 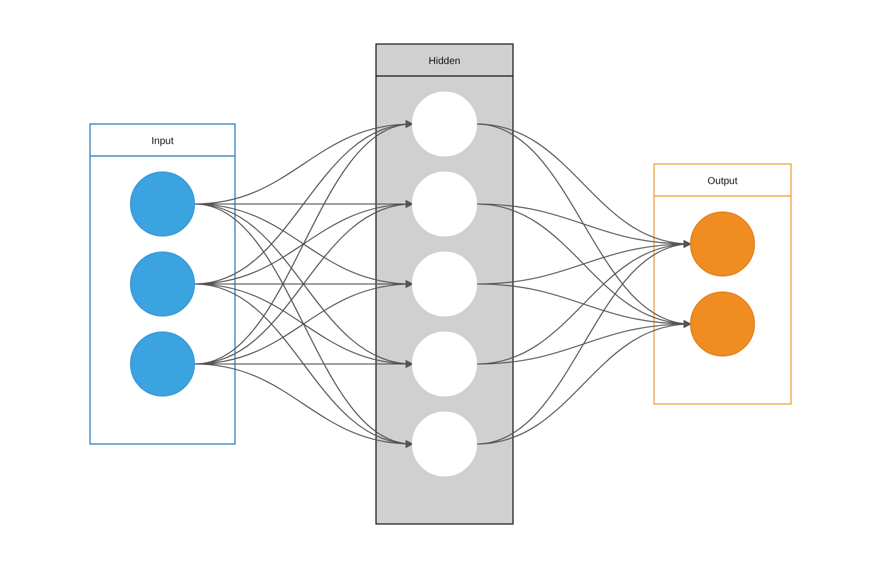 What do you see at coordinates (162, 141) in the screenshot?
I see `layer-title: Input` at bounding box center [162, 141].